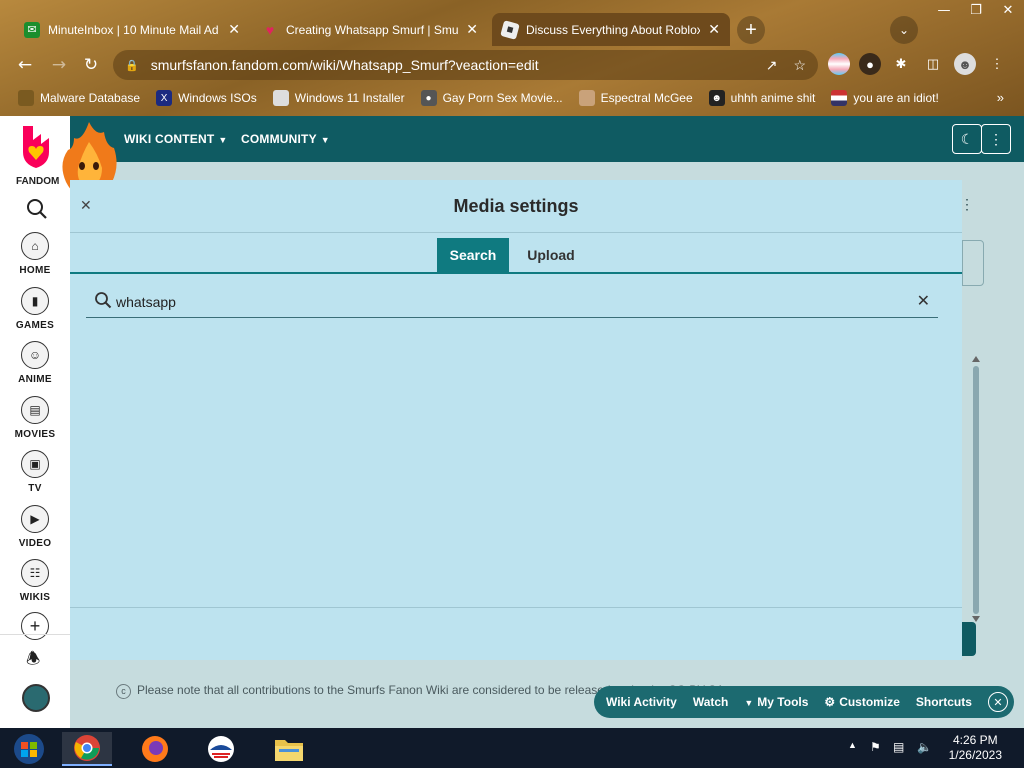 The width and height of the screenshot is (1024, 768). What do you see at coordinates (35, 363) in the screenshot?
I see `rail-anime: ☺ ANIME` at bounding box center [35, 363].